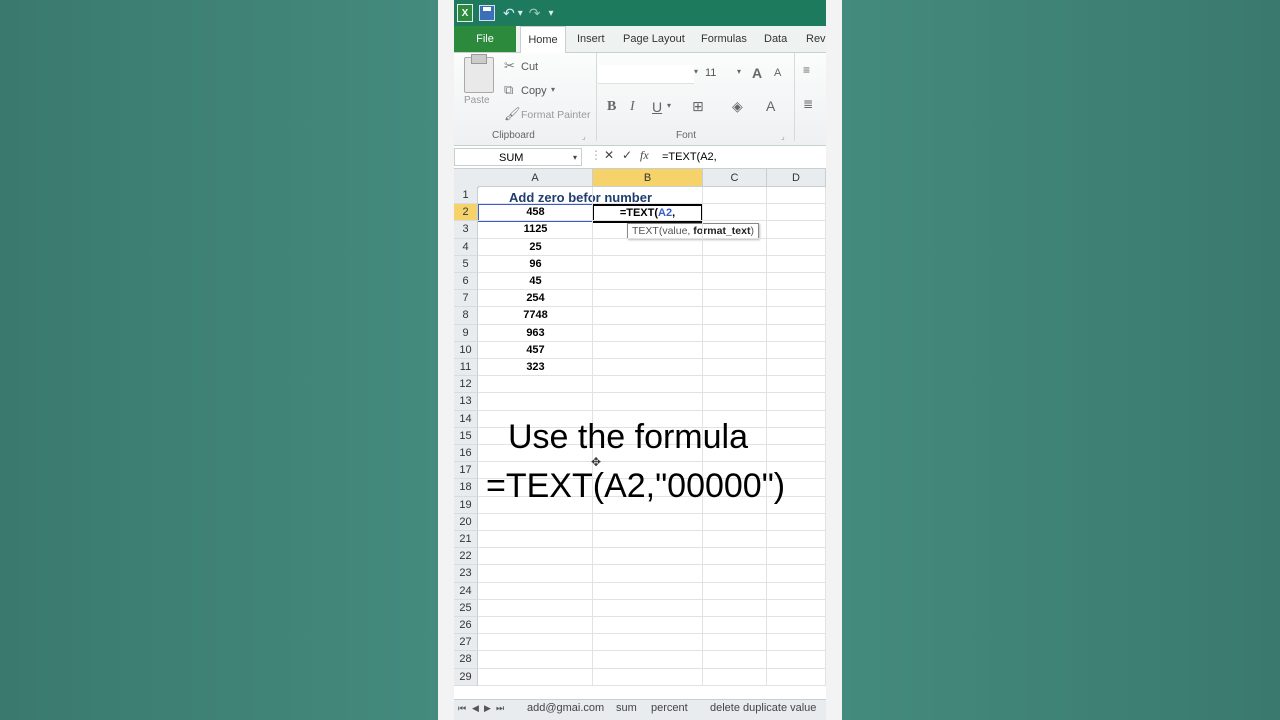 This screenshot has width=1280, height=720. I want to click on row-header-6: 6, so click(466, 282).